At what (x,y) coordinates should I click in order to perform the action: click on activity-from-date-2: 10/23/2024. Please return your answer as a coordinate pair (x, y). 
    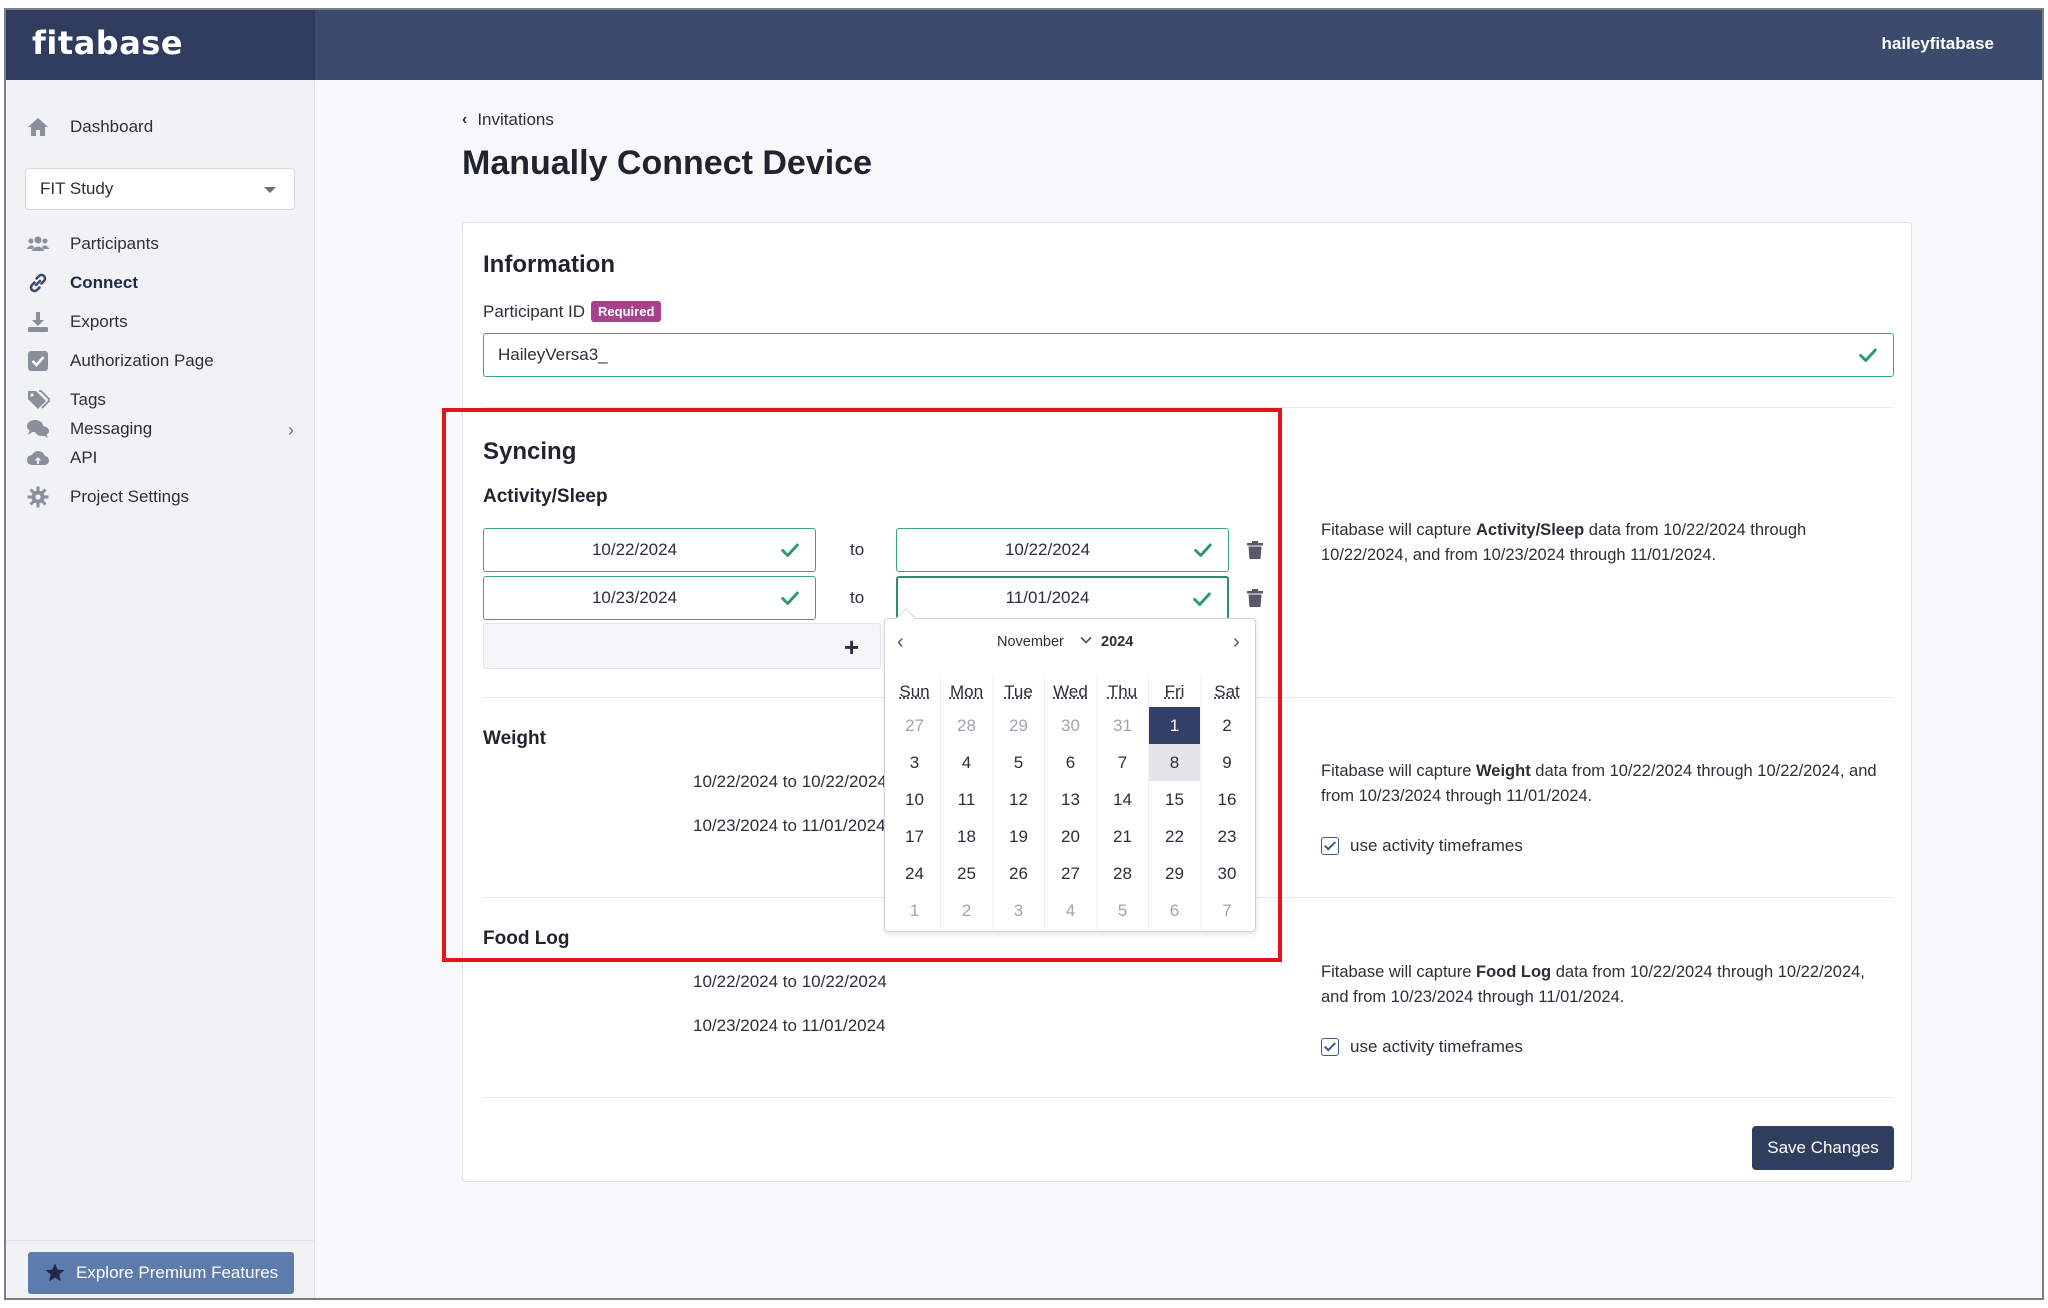
    Looking at the image, I should click on (649, 598).